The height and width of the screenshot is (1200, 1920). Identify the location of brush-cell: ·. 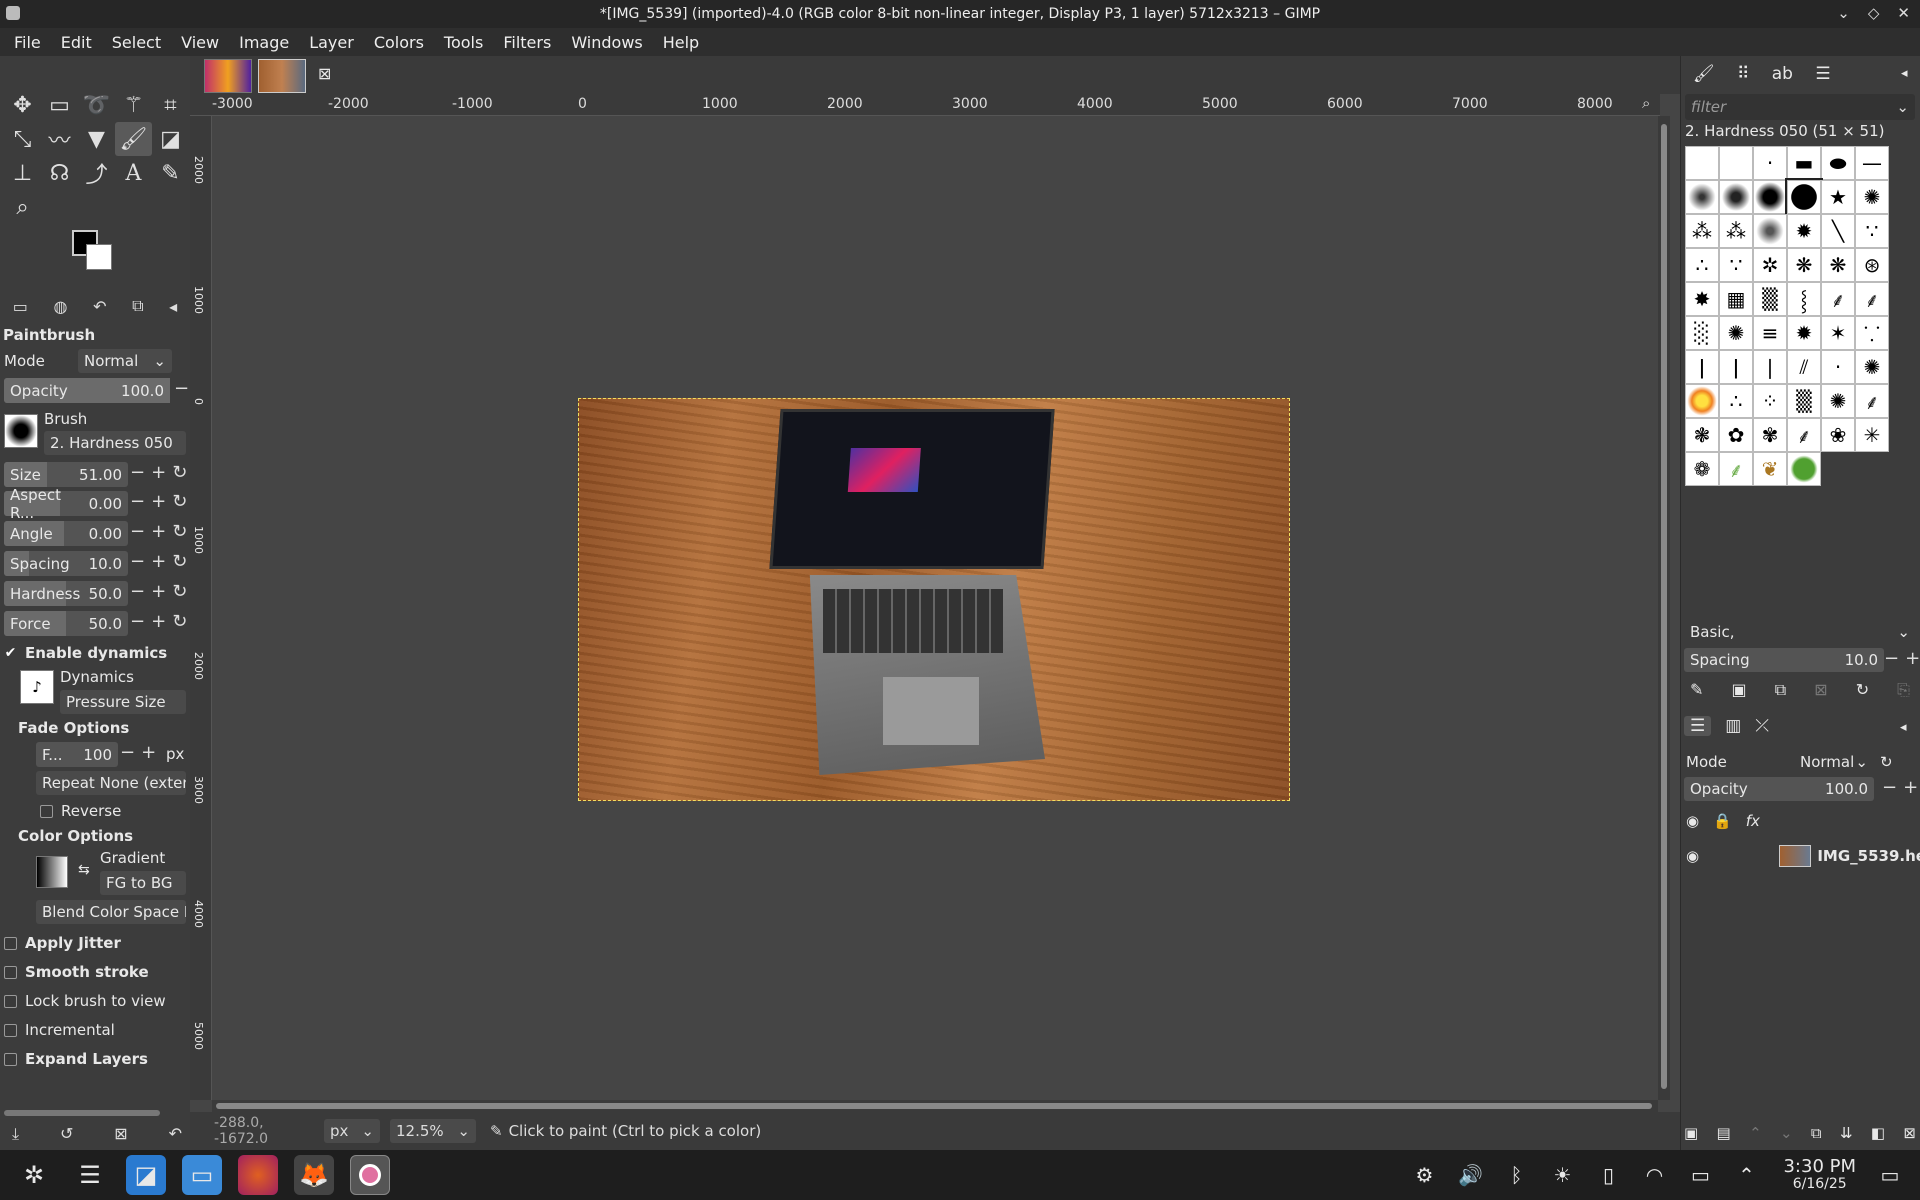
(1770, 163).